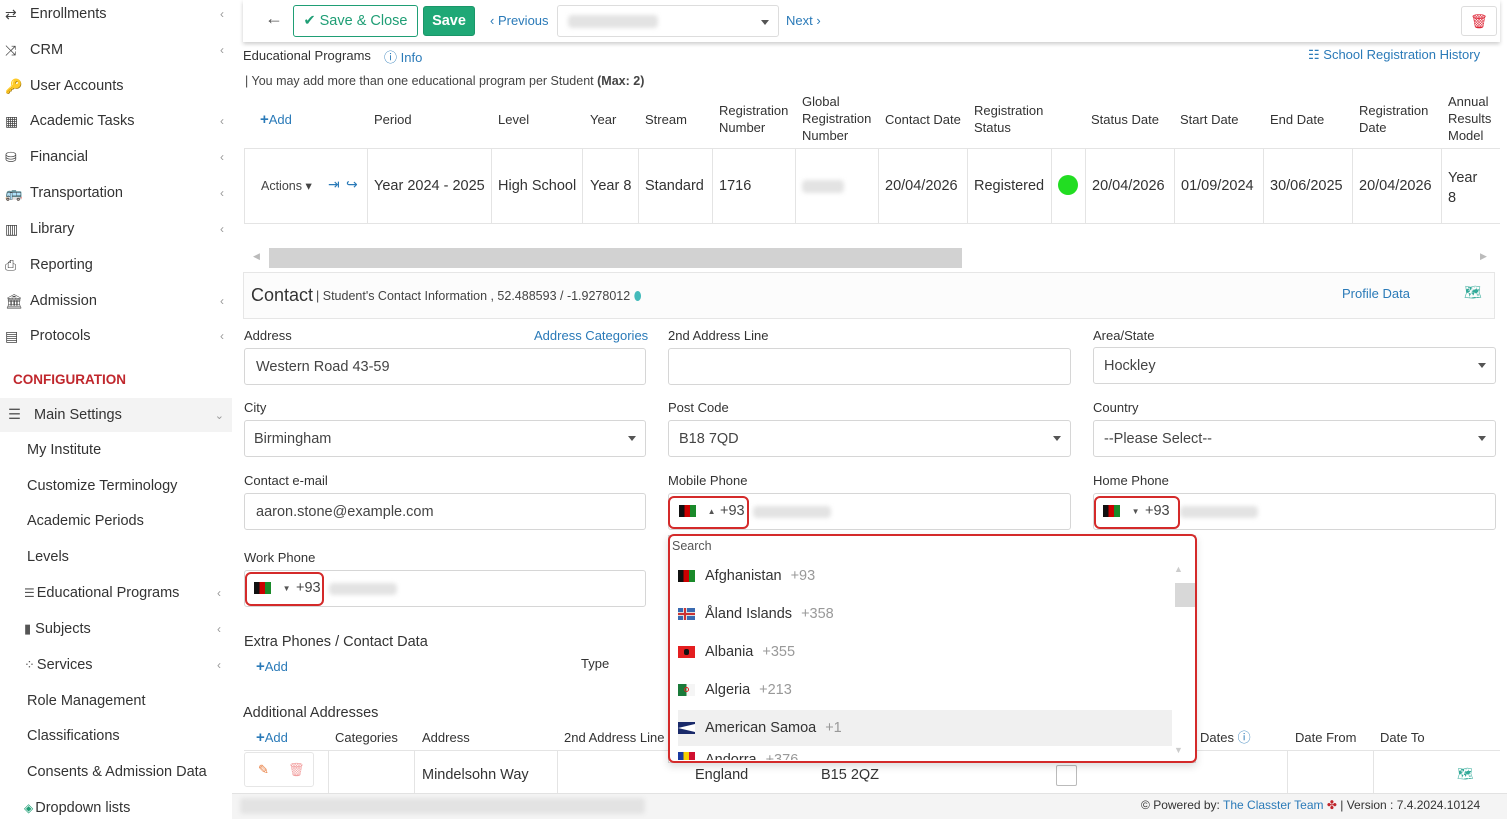  What do you see at coordinates (445, 366) in the screenshot?
I see `address-field: Western Road 43-59` at bounding box center [445, 366].